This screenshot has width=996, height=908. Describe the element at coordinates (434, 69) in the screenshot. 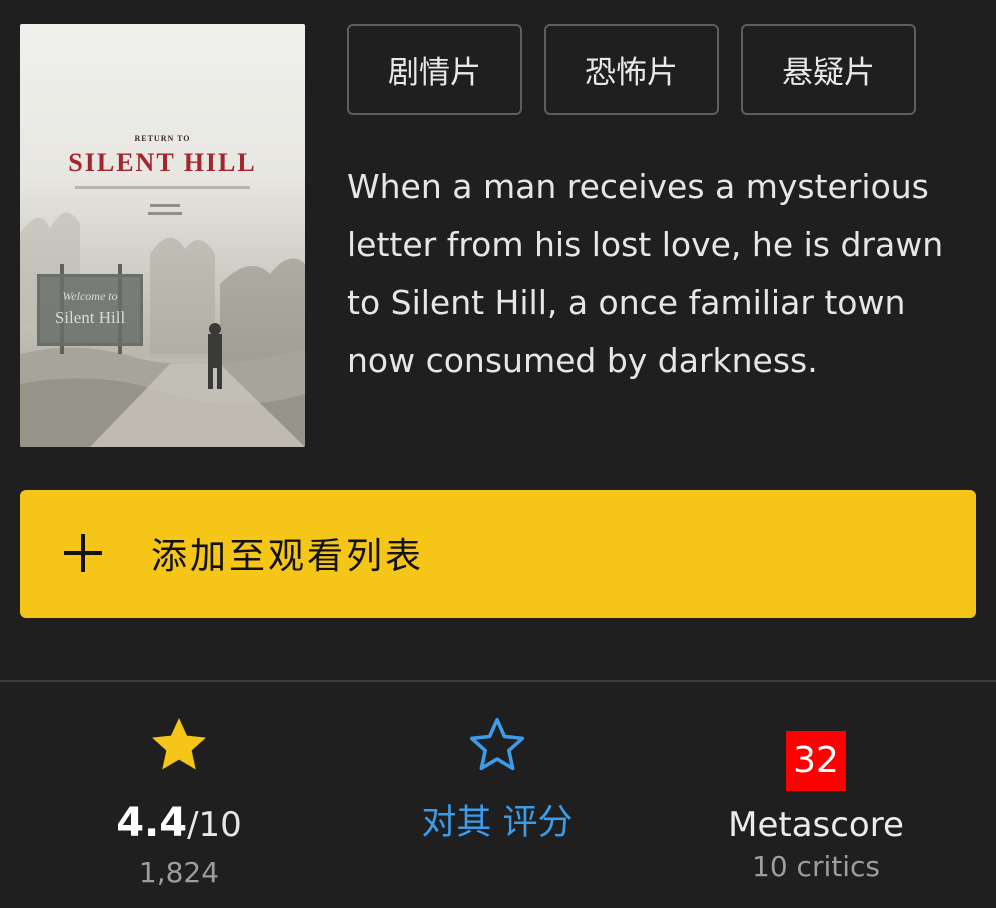

I see `genre-chip-drama: 剧情片` at that location.